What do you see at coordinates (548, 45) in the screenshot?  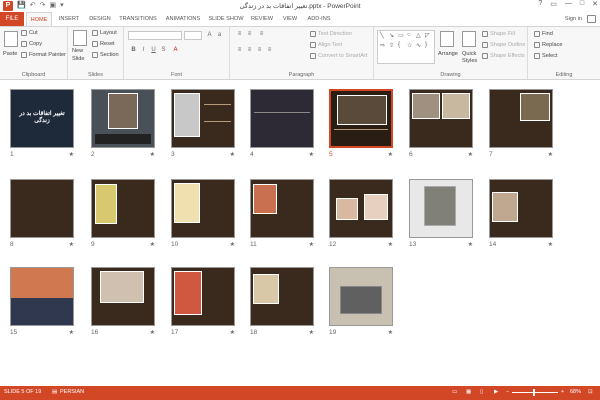 I see `replace-button: Replace` at bounding box center [548, 45].